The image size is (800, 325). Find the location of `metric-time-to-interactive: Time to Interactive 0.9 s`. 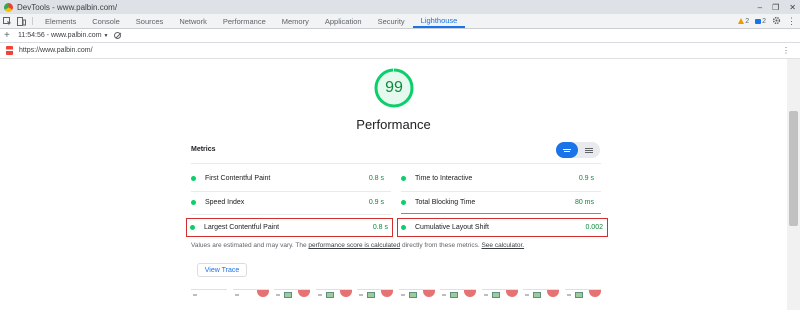

metric-time-to-interactive: Time to Interactive 0.9 s is located at coordinates (498, 178).